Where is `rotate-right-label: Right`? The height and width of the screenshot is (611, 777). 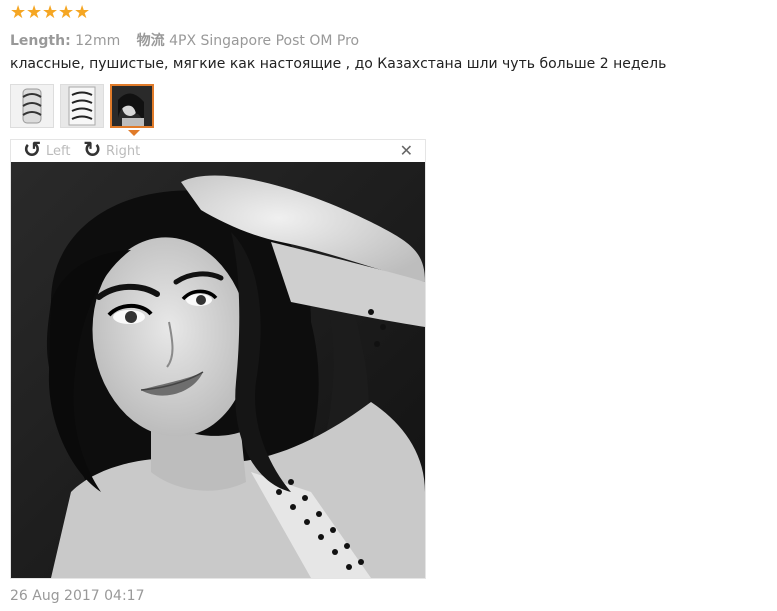 rotate-right-label: Right is located at coordinates (123, 151).